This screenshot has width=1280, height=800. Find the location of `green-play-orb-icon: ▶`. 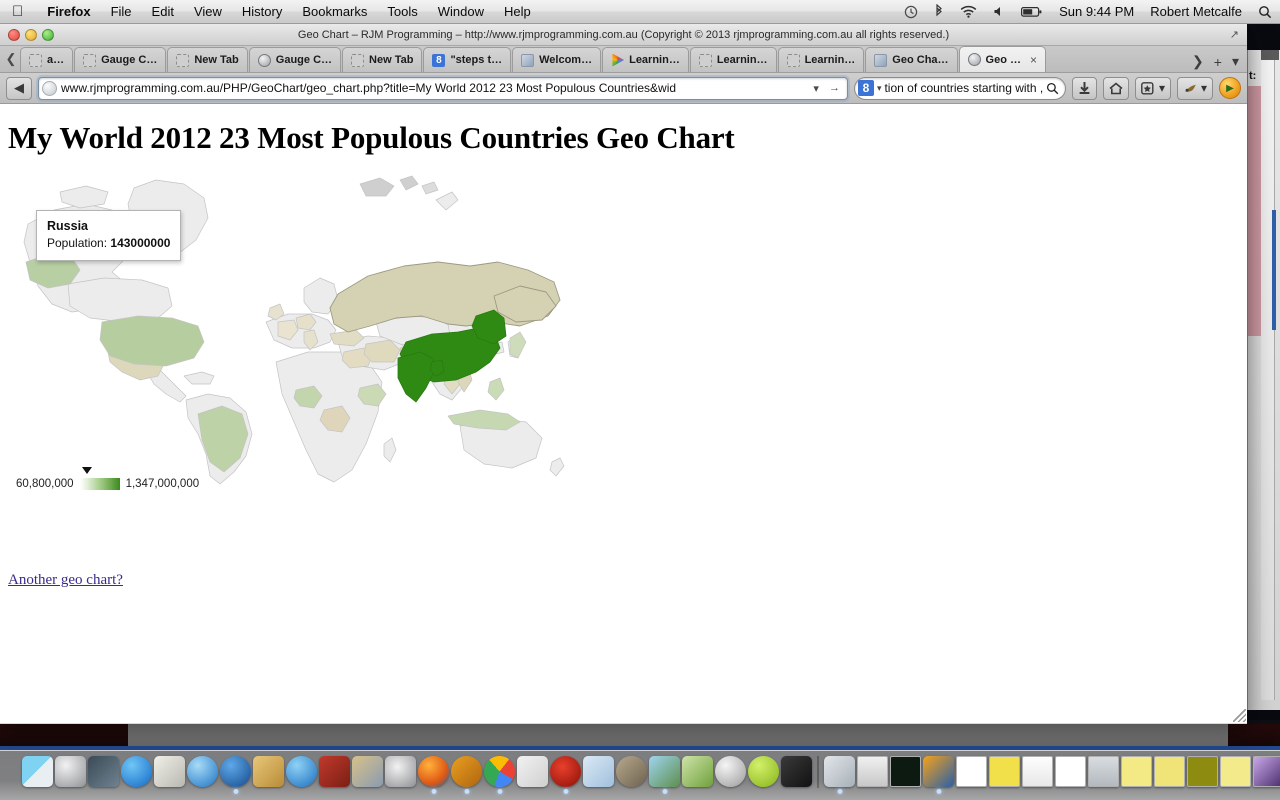

green-play-orb-icon: ▶ is located at coordinates (1230, 88).